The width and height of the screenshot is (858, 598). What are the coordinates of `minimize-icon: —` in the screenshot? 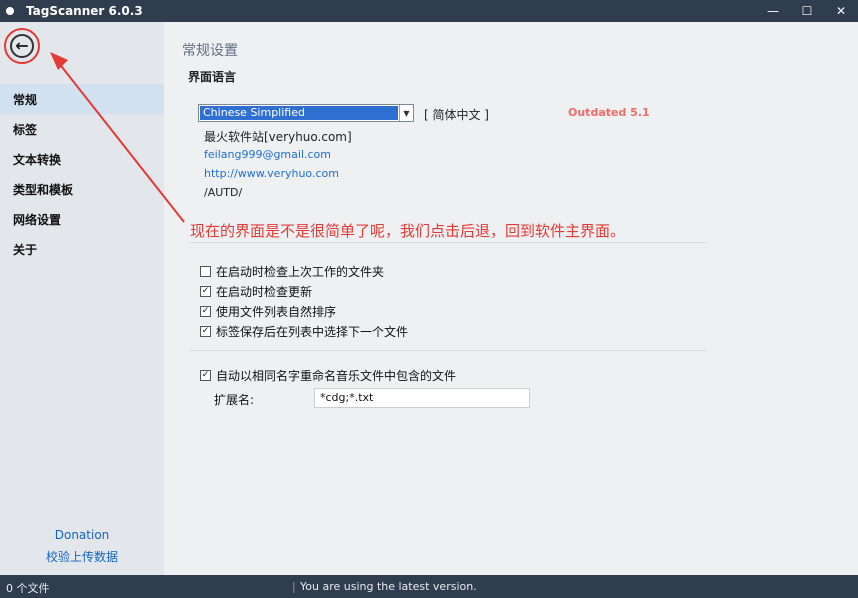 It's located at (773, 11).